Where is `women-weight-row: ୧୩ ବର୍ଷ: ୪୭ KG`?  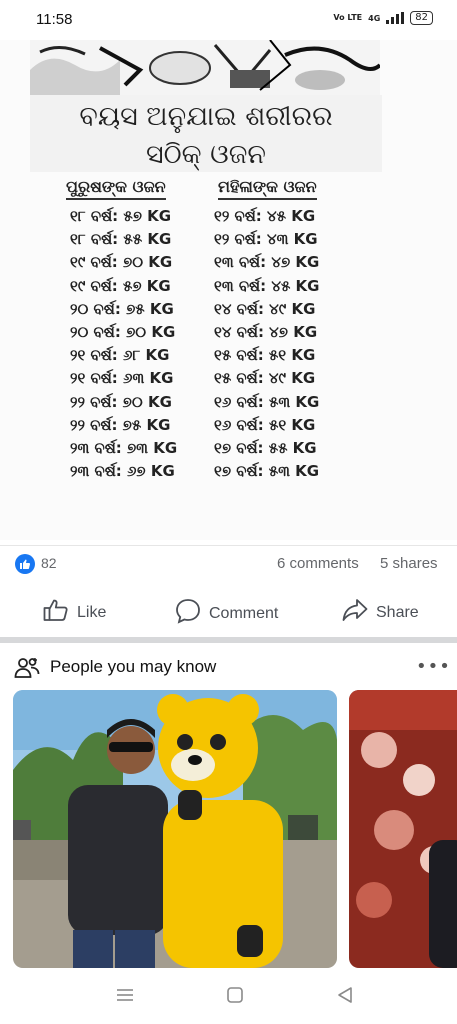 women-weight-row: ୧୩ ବର୍ଷ: ୪୭ KG is located at coordinates (267, 262).